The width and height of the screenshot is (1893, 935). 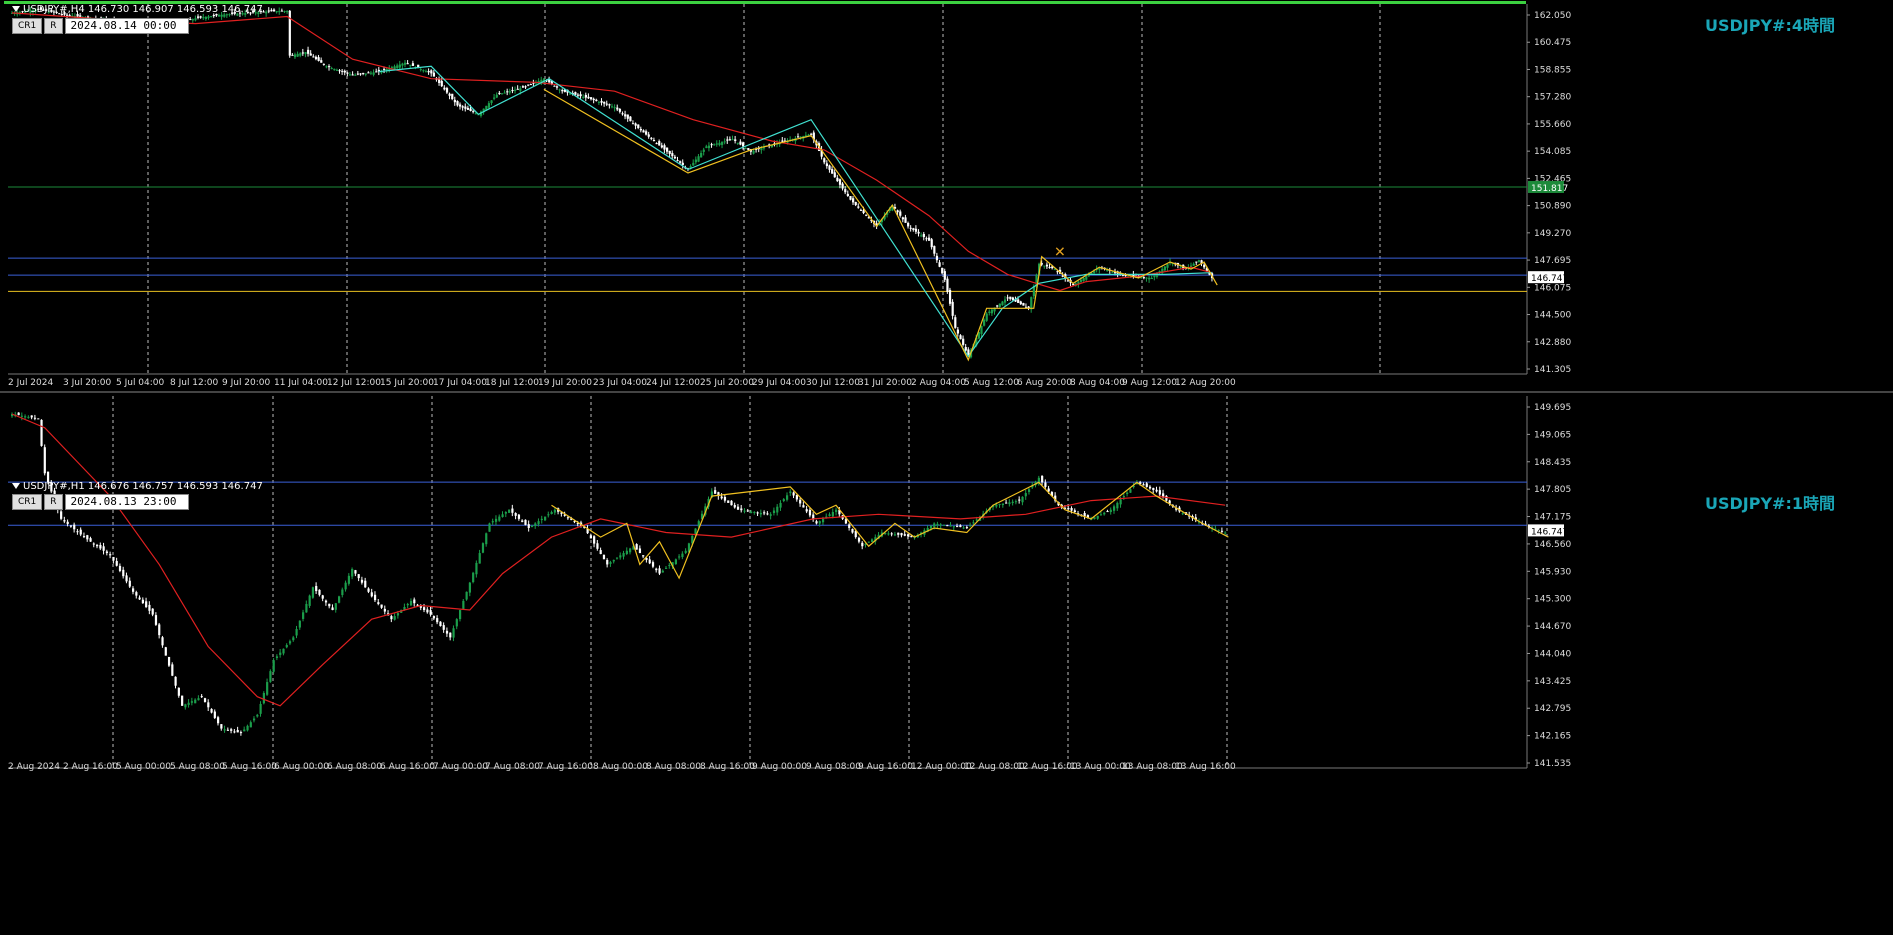 I want to click on x-tick-label: 6 Aug 16:00, so click(x=407, y=767).